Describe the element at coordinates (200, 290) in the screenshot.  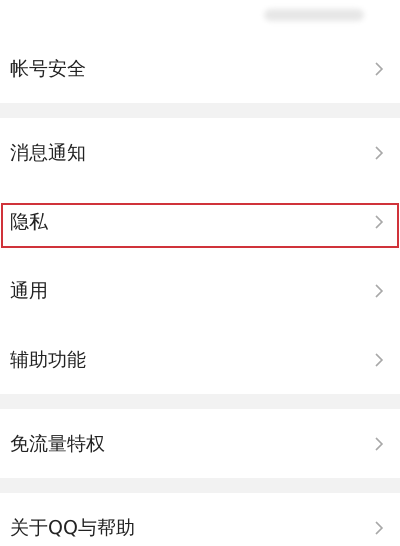
I see `settings-row: 通用` at that location.